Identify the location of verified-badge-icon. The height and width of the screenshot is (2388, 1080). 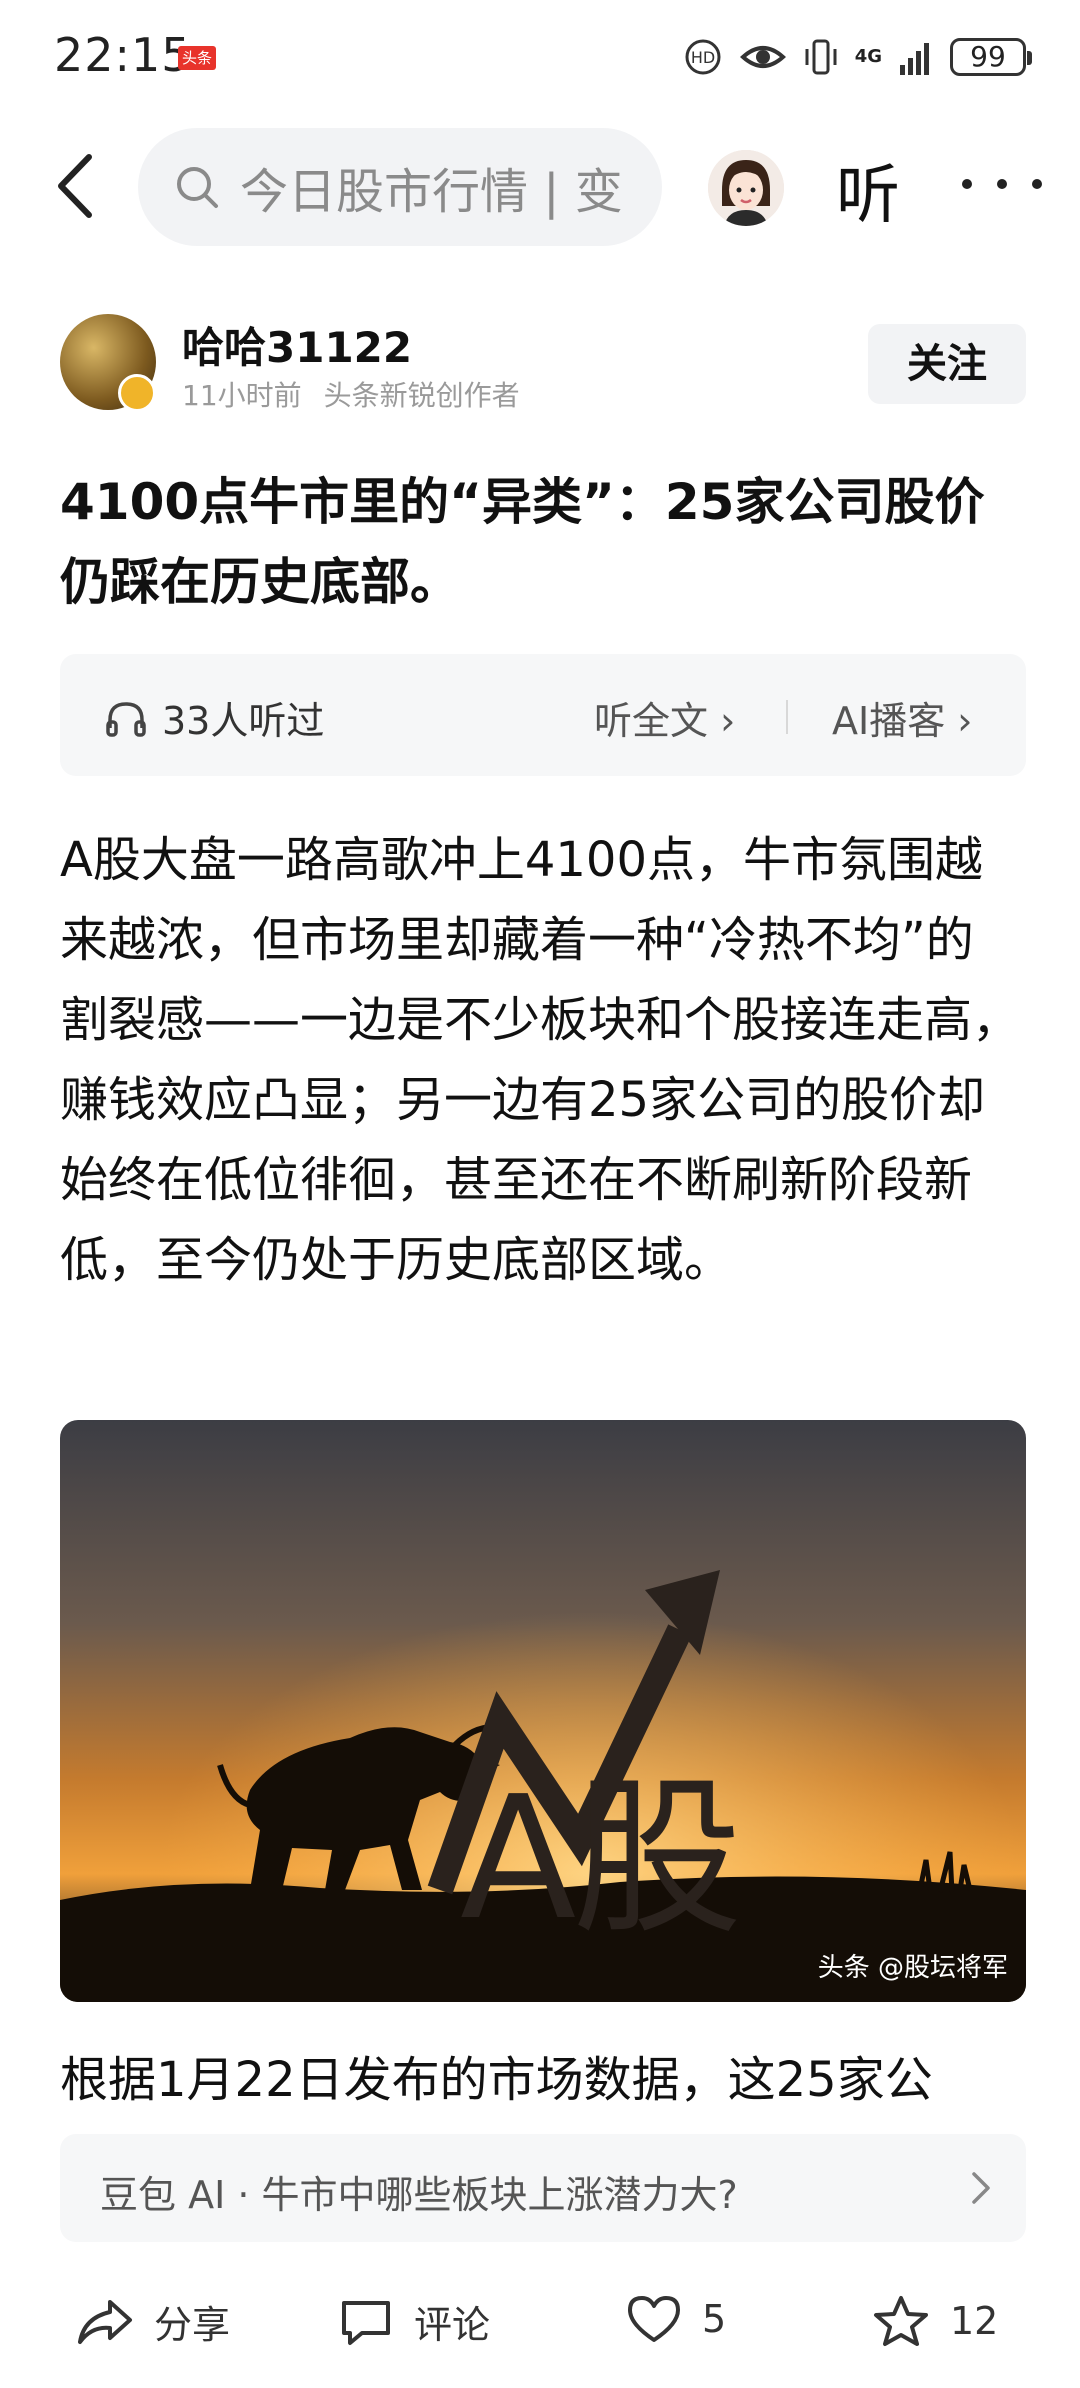
(137, 393).